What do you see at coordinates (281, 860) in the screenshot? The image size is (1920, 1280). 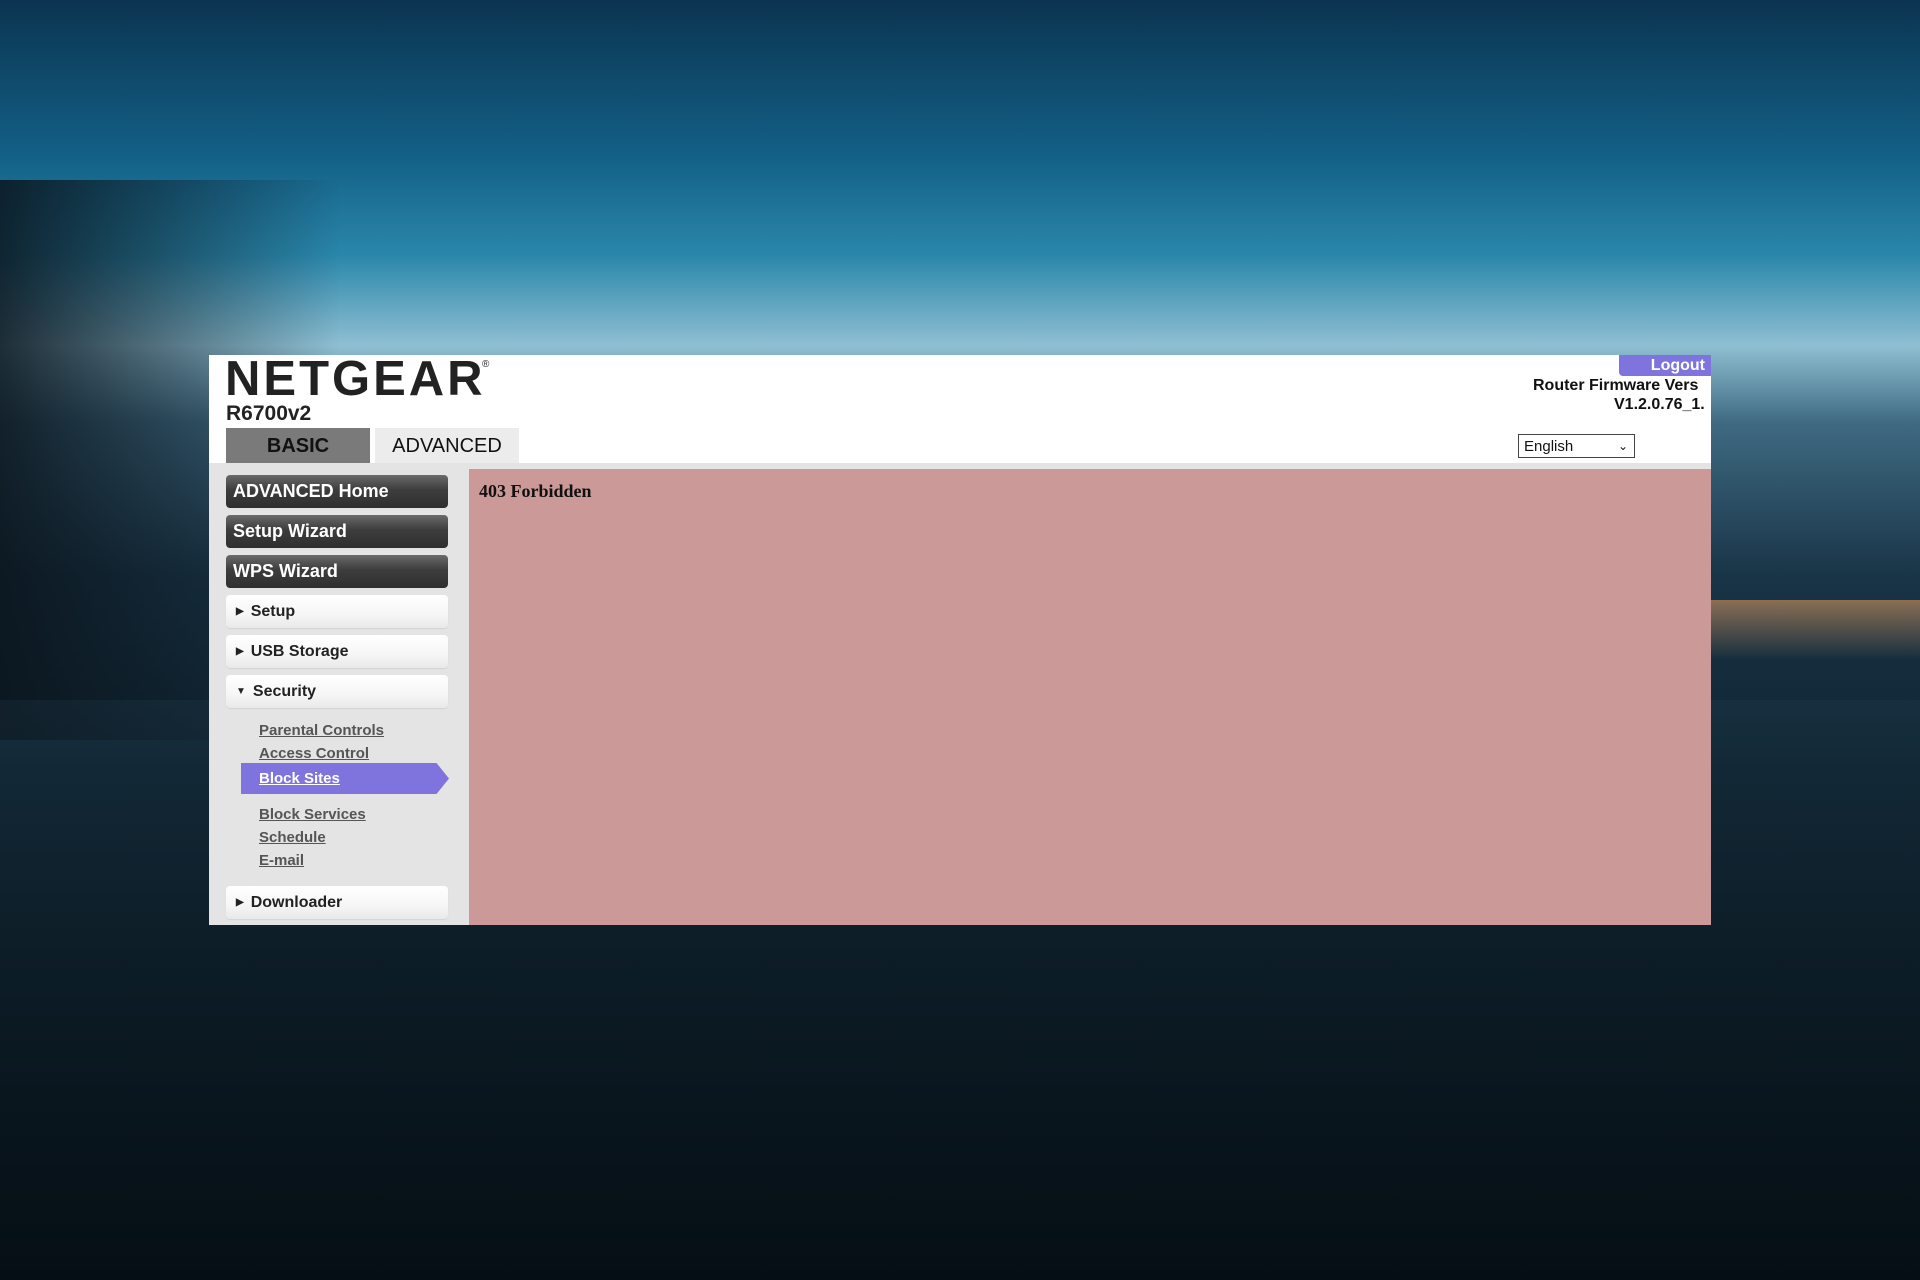 I see `submenu-email: E-mail` at bounding box center [281, 860].